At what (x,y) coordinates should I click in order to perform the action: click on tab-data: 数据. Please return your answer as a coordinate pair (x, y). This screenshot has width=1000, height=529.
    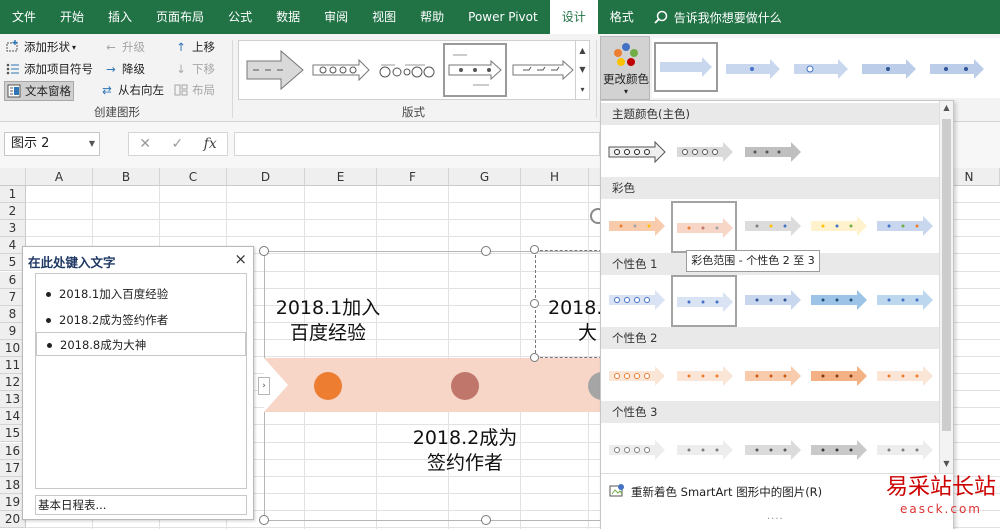
    Looking at the image, I should click on (288, 17).